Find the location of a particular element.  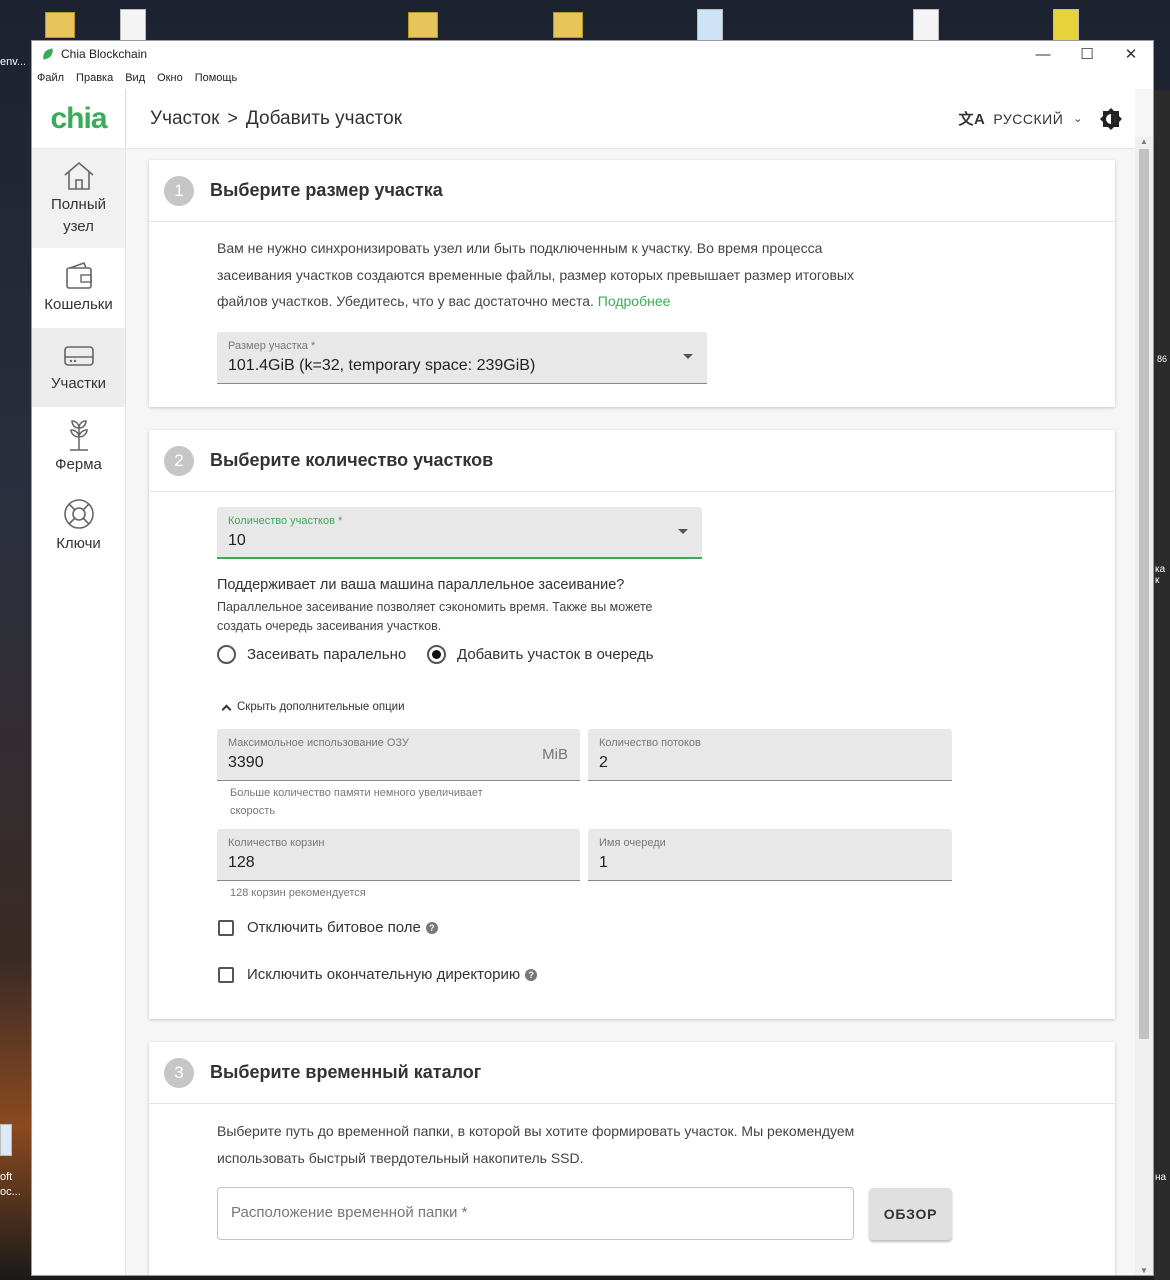

desktop-document-icon is located at coordinates (6, 1140).